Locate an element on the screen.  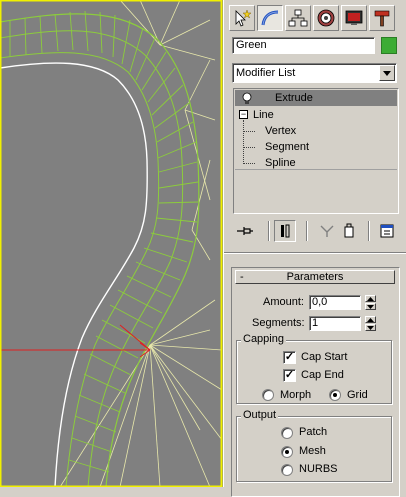
cap-start-checkbox: ✓ is located at coordinates (289, 357).